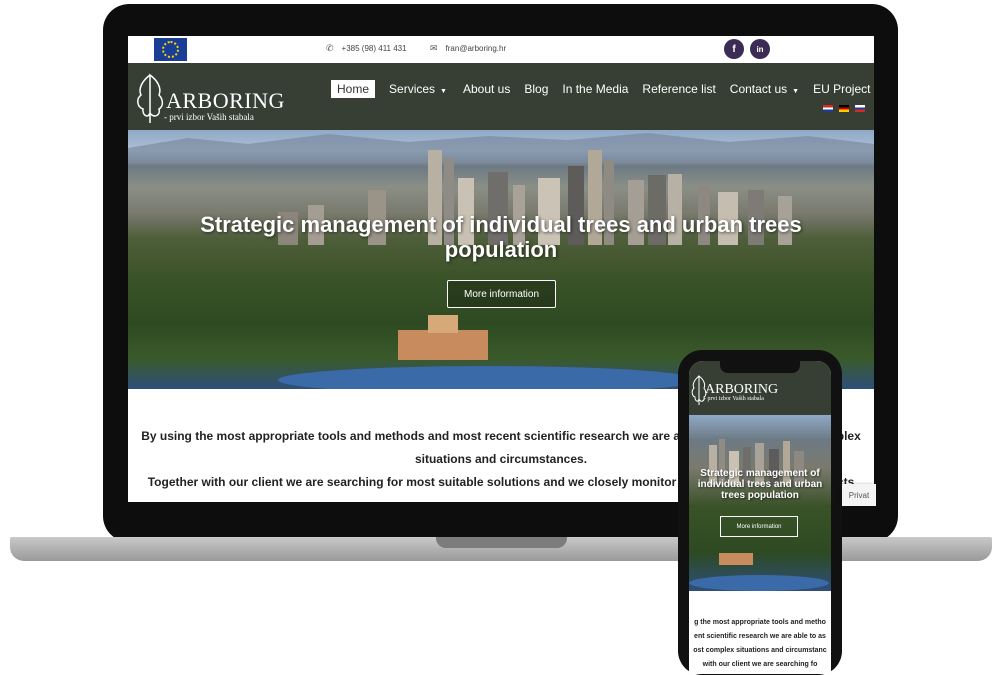 The image size is (997, 675). I want to click on brand-name: ARBORING, so click(225, 100).